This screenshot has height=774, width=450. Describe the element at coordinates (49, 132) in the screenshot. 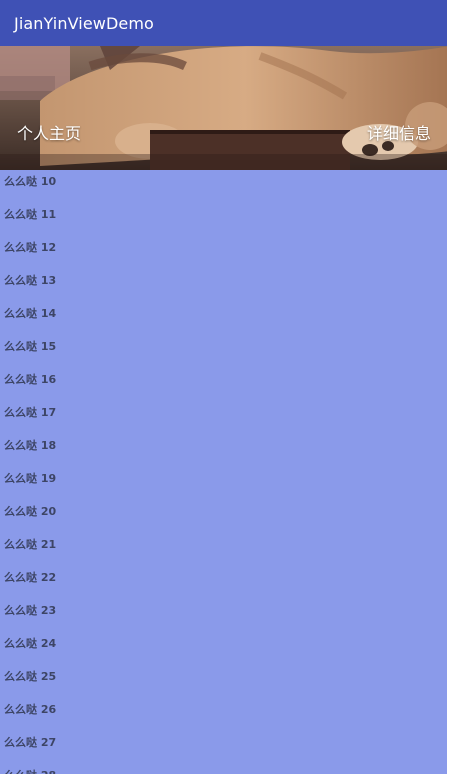

I see `profile-tab-label: 个人主页` at that location.